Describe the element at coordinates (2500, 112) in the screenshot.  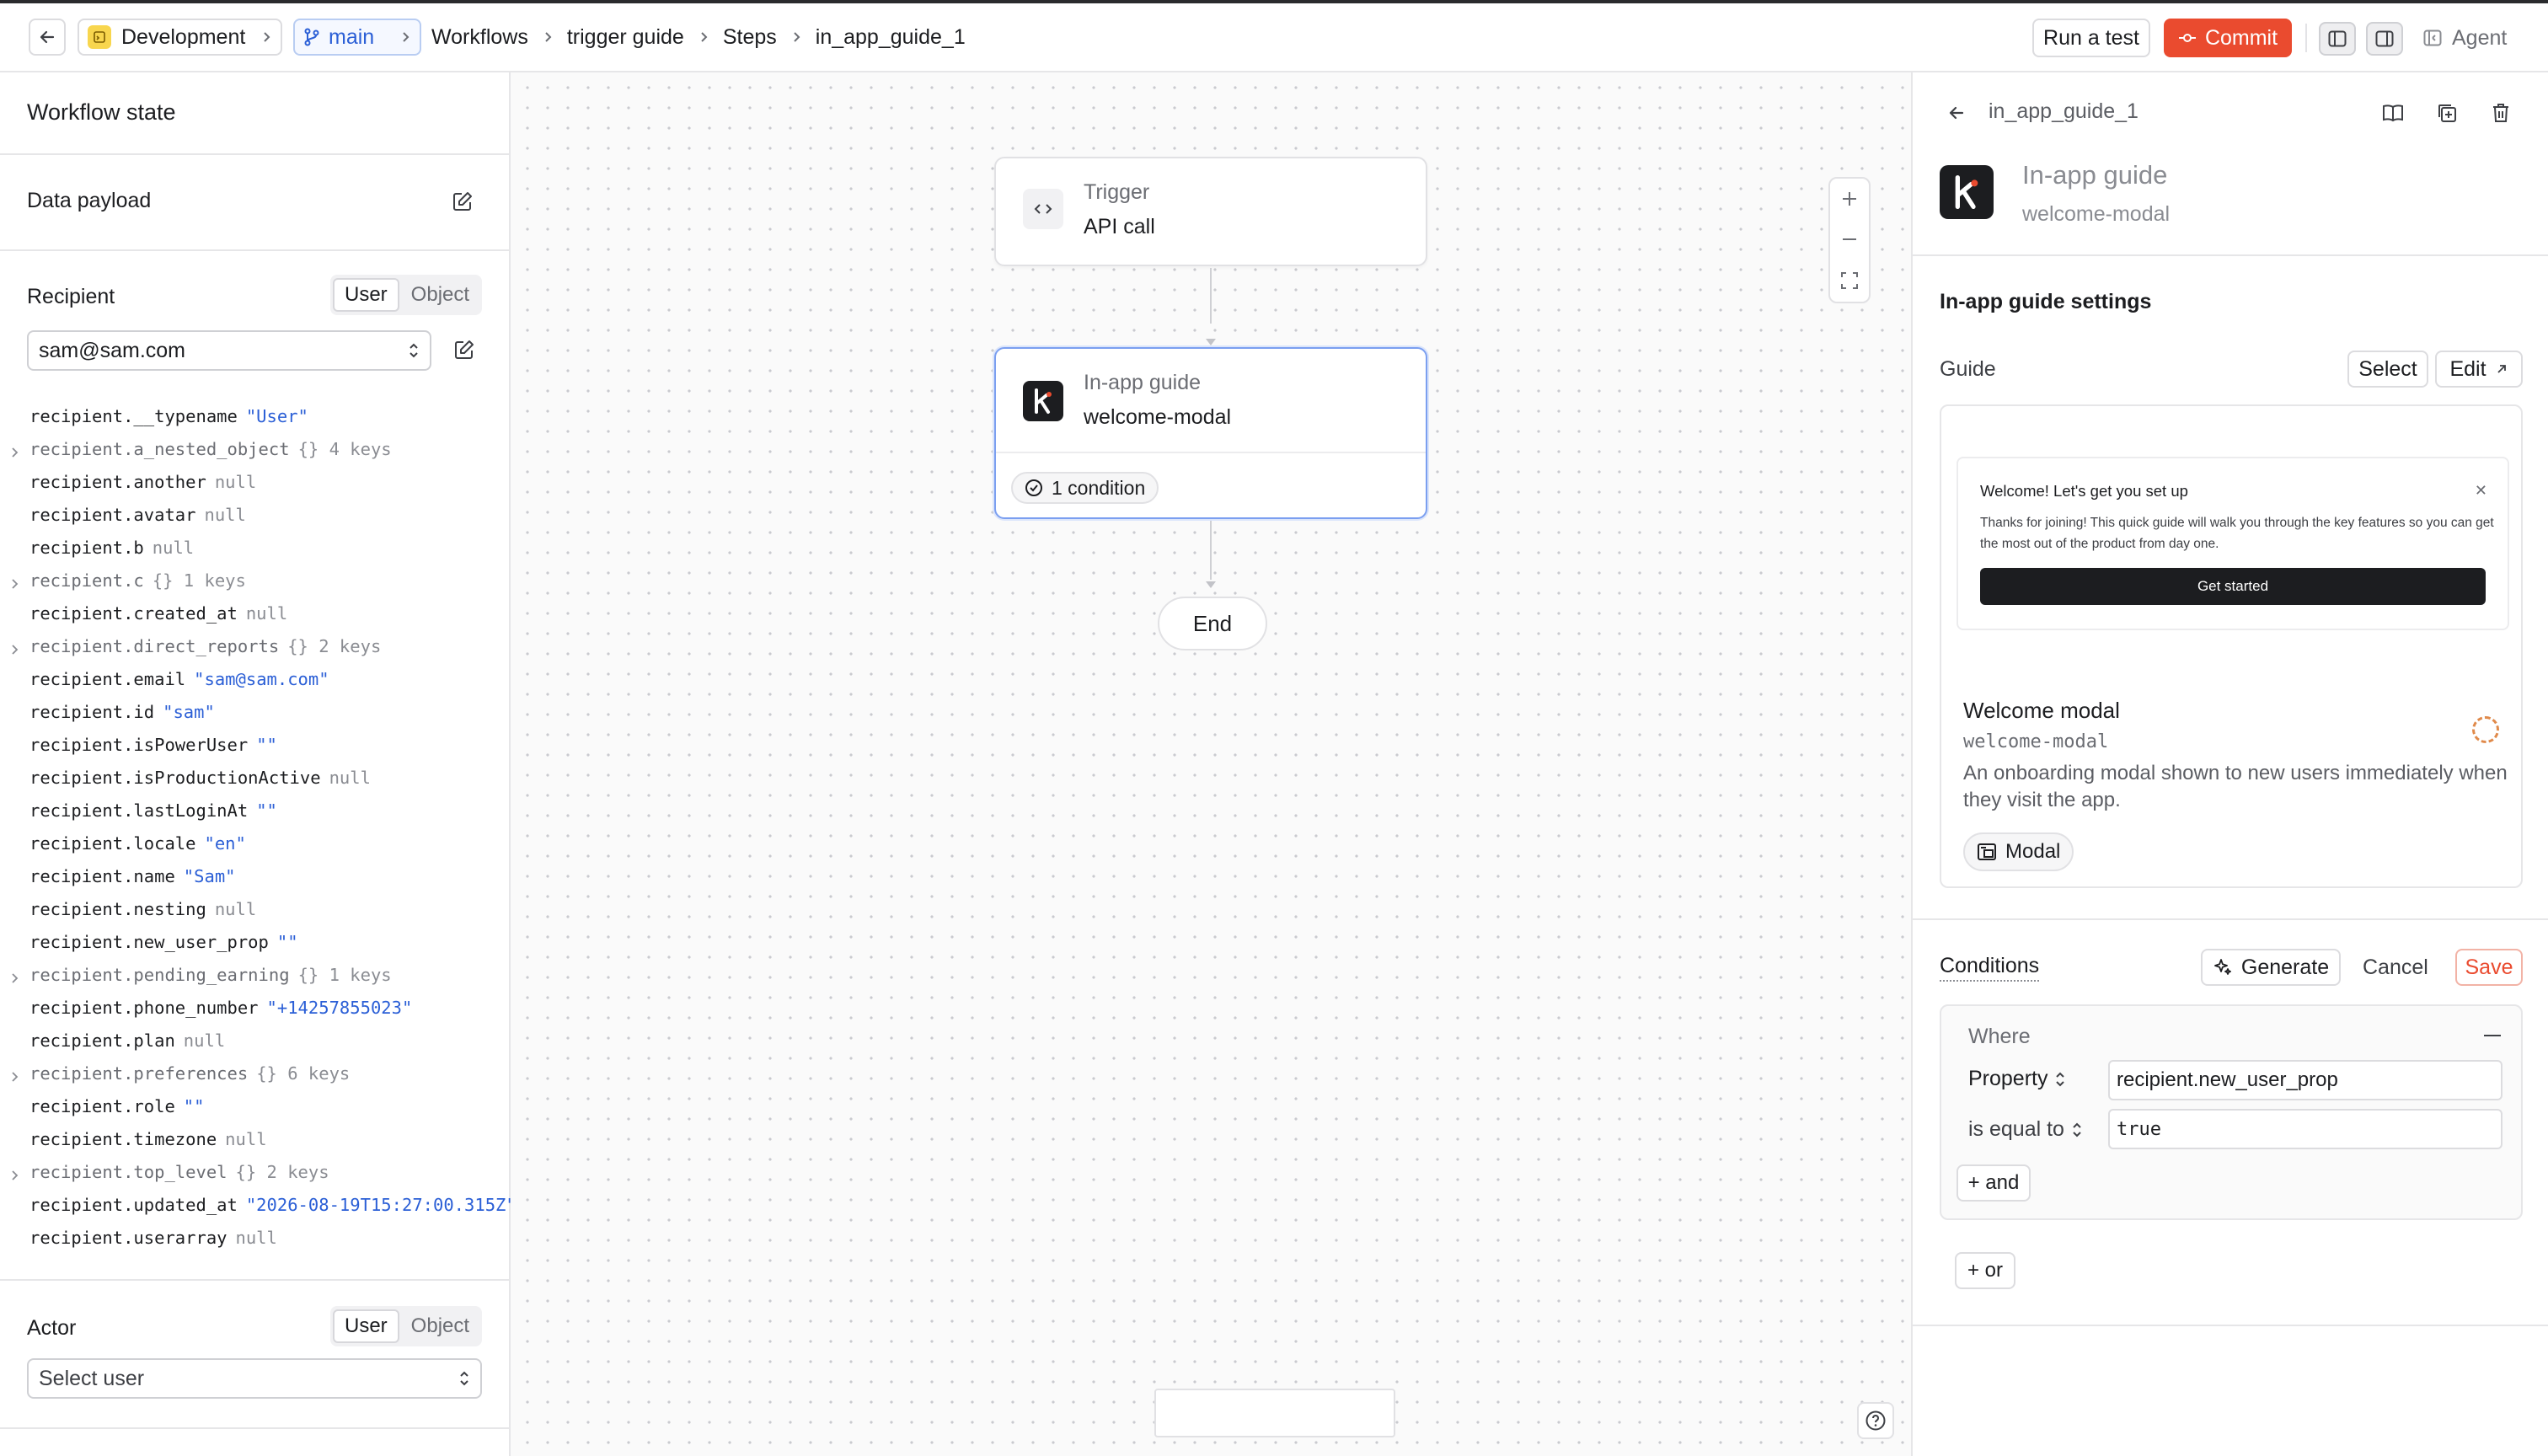
I see `trash-icon` at that location.